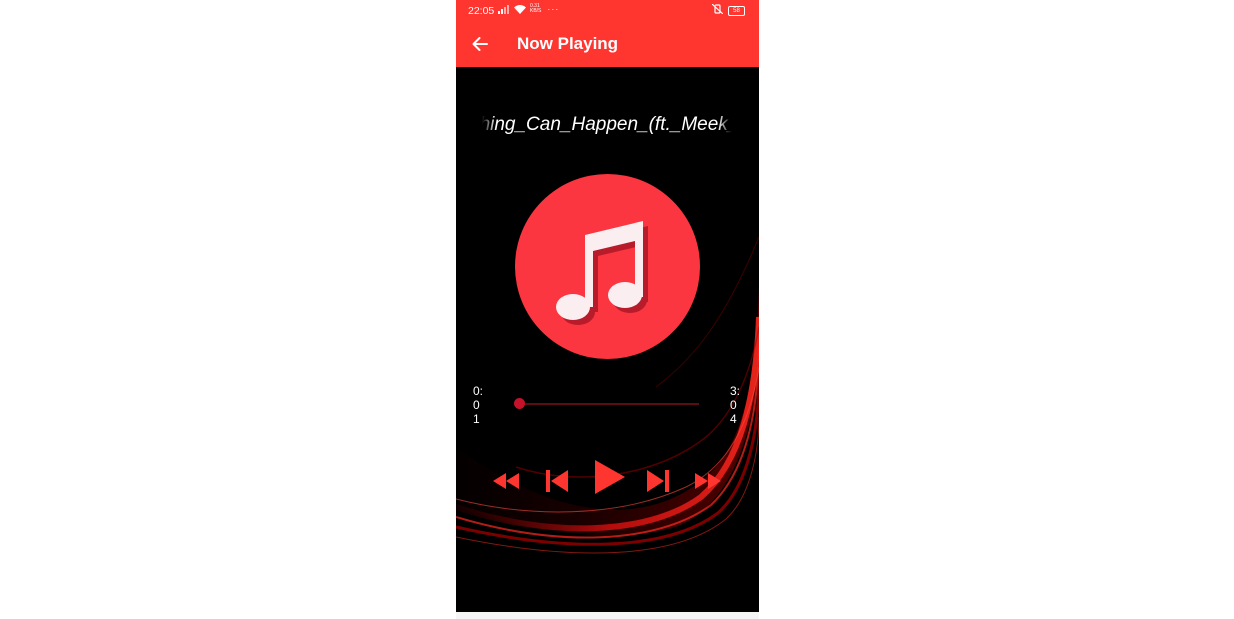 The image size is (1234, 619). I want to click on status-time: 22:05, so click(481, 11).